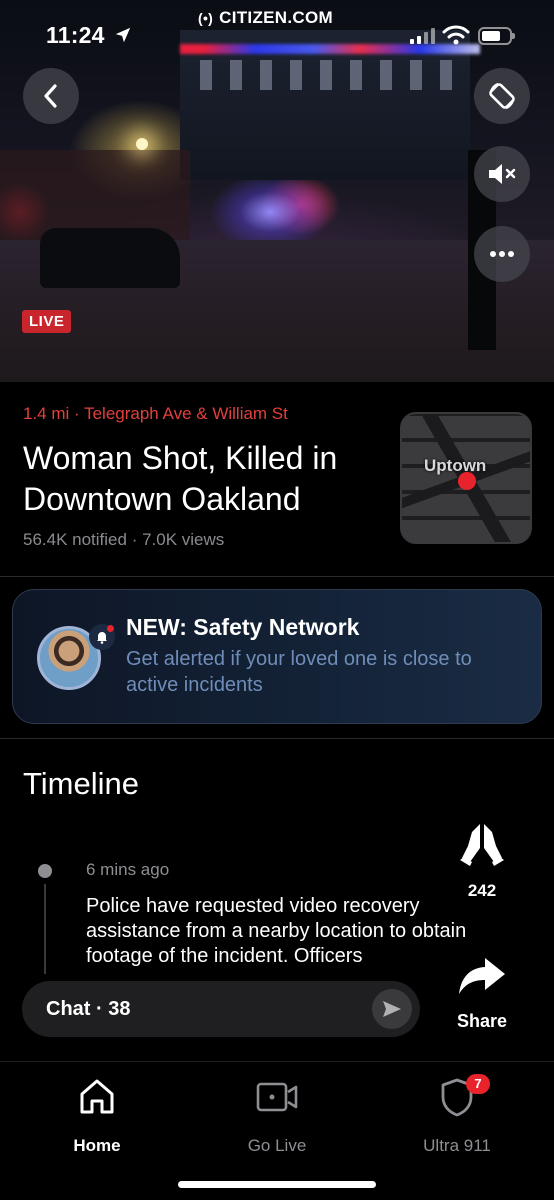 The image size is (554, 1200). I want to click on rotate-icon, so click(502, 96).